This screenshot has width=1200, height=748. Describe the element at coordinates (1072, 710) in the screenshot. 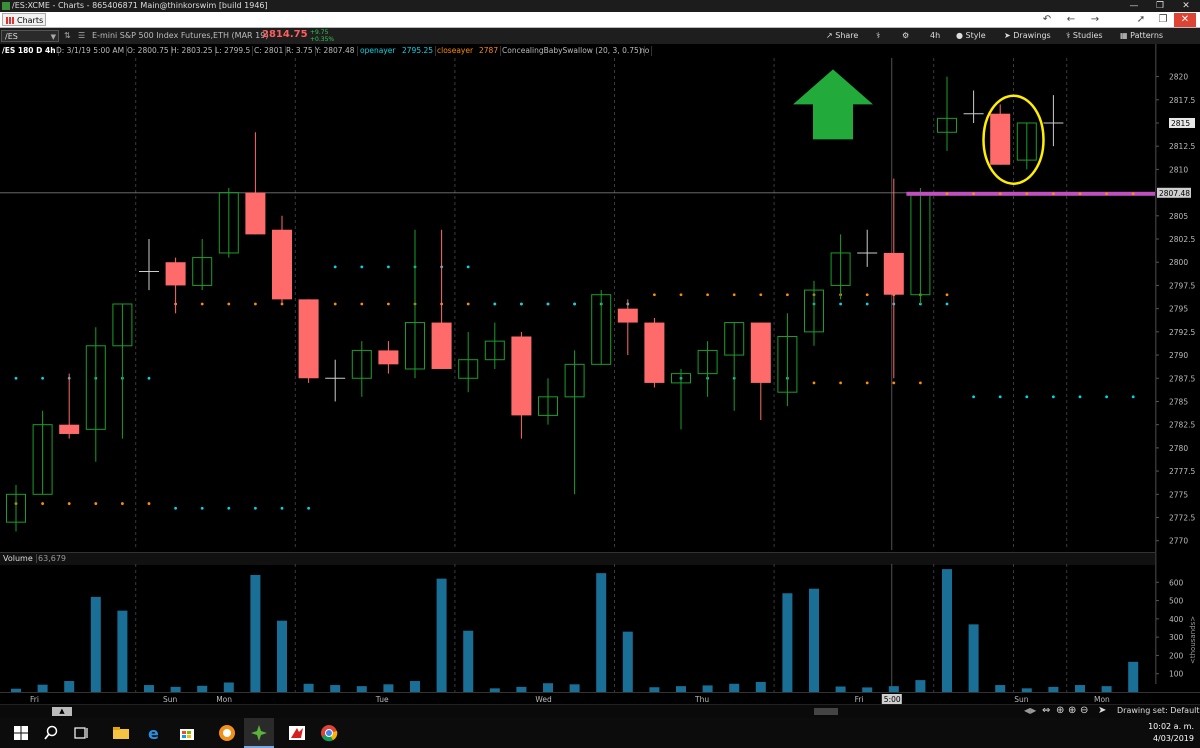

I see `zoom-in-icon: ⊕` at that location.